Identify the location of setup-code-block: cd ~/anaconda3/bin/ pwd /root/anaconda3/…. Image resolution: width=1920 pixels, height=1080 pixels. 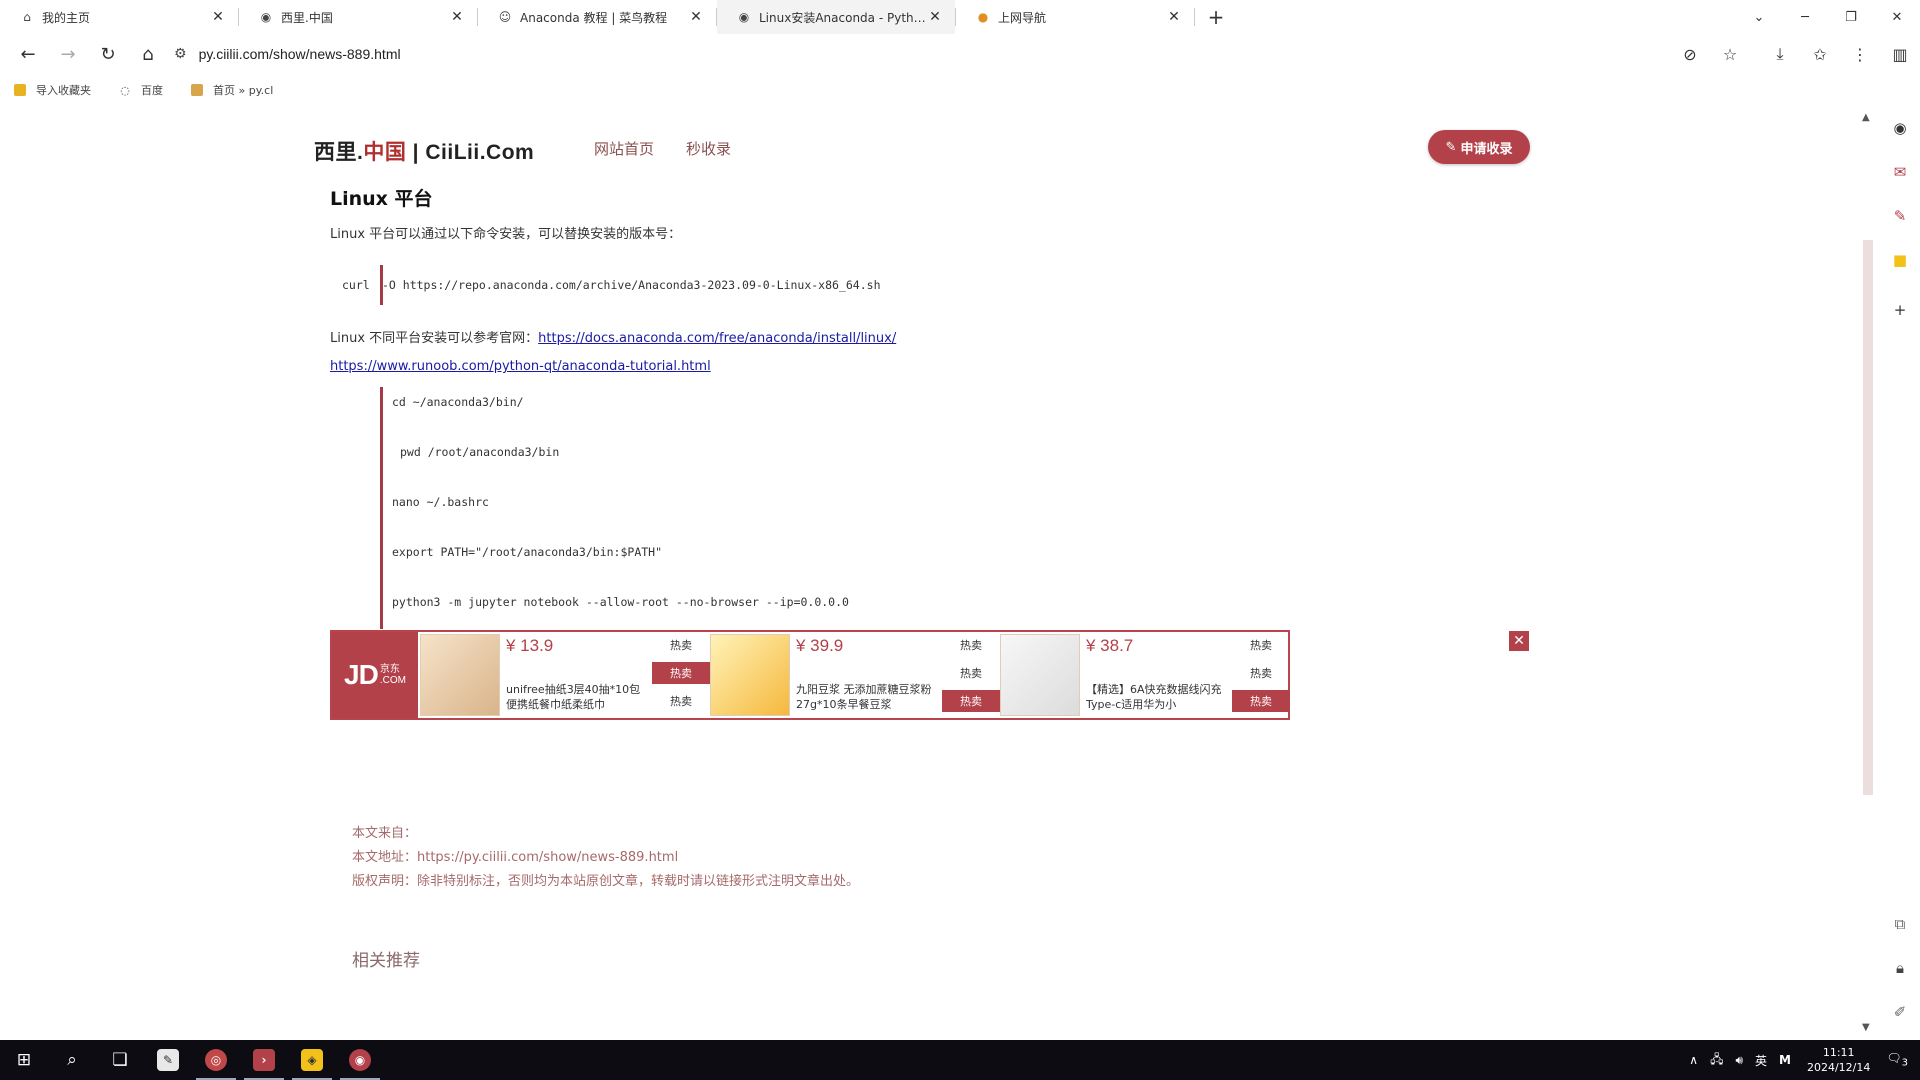
(690, 508).